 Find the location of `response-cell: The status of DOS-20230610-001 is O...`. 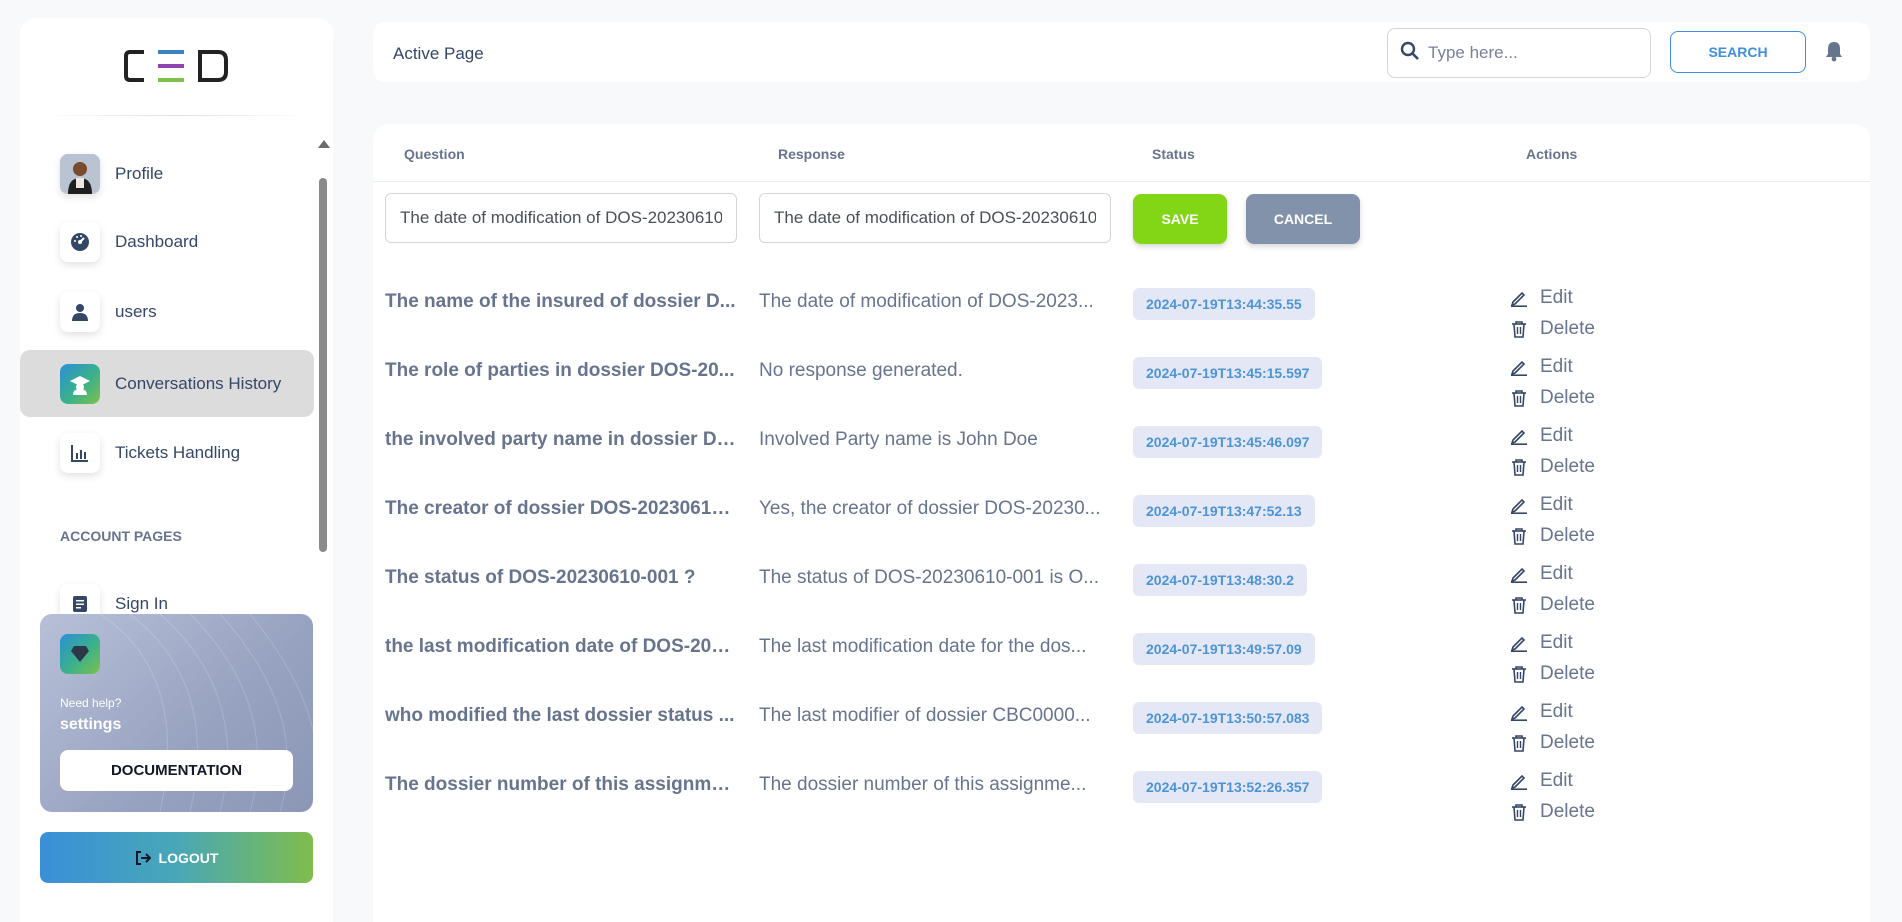

response-cell: The status of DOS-20230610-001 is O... is located at coordinates (929, 577).